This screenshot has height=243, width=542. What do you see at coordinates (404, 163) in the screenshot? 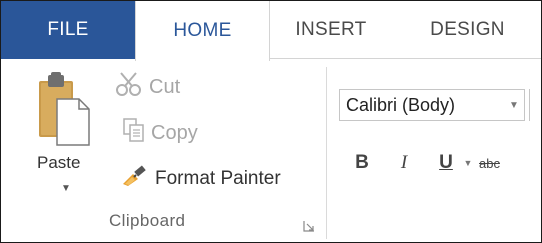
I see `italic-button: I` at bounding box center [404, 163].